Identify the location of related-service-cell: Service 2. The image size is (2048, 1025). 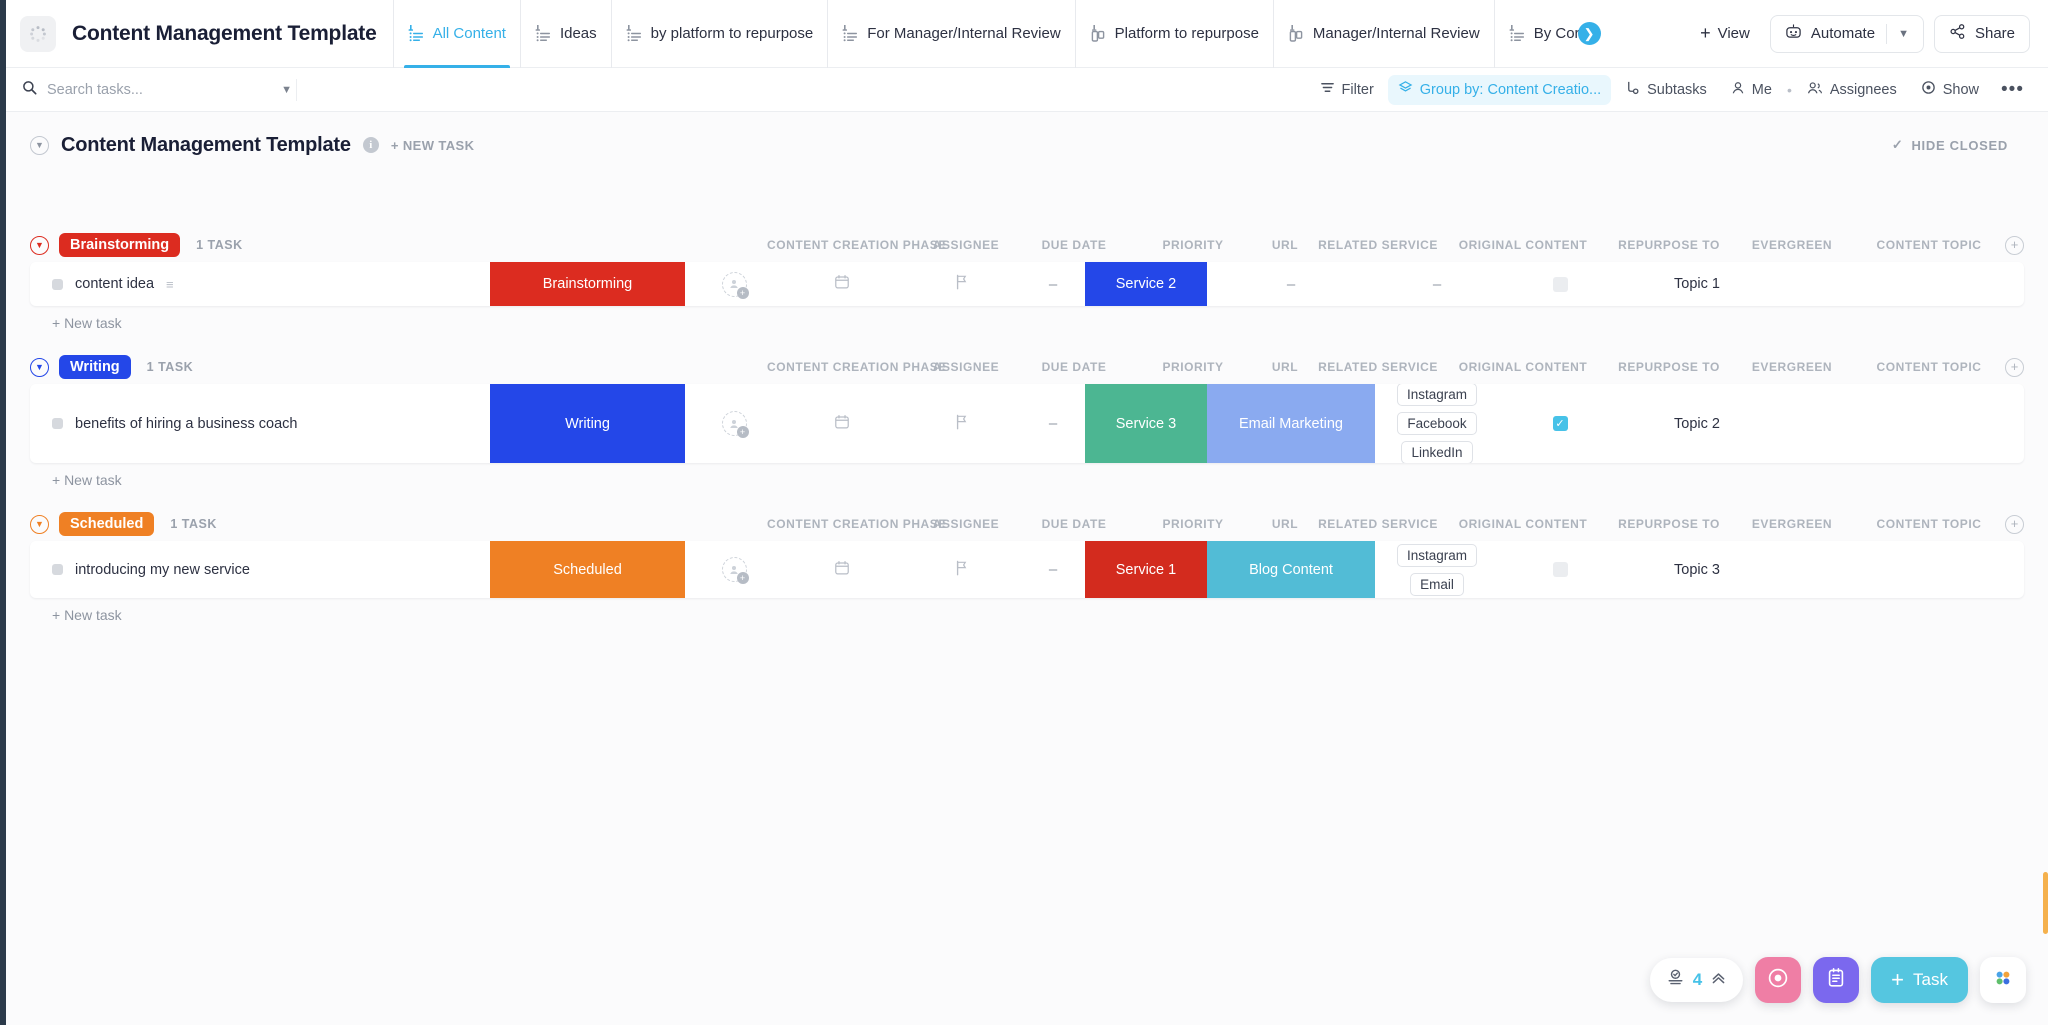
(1146, 284).